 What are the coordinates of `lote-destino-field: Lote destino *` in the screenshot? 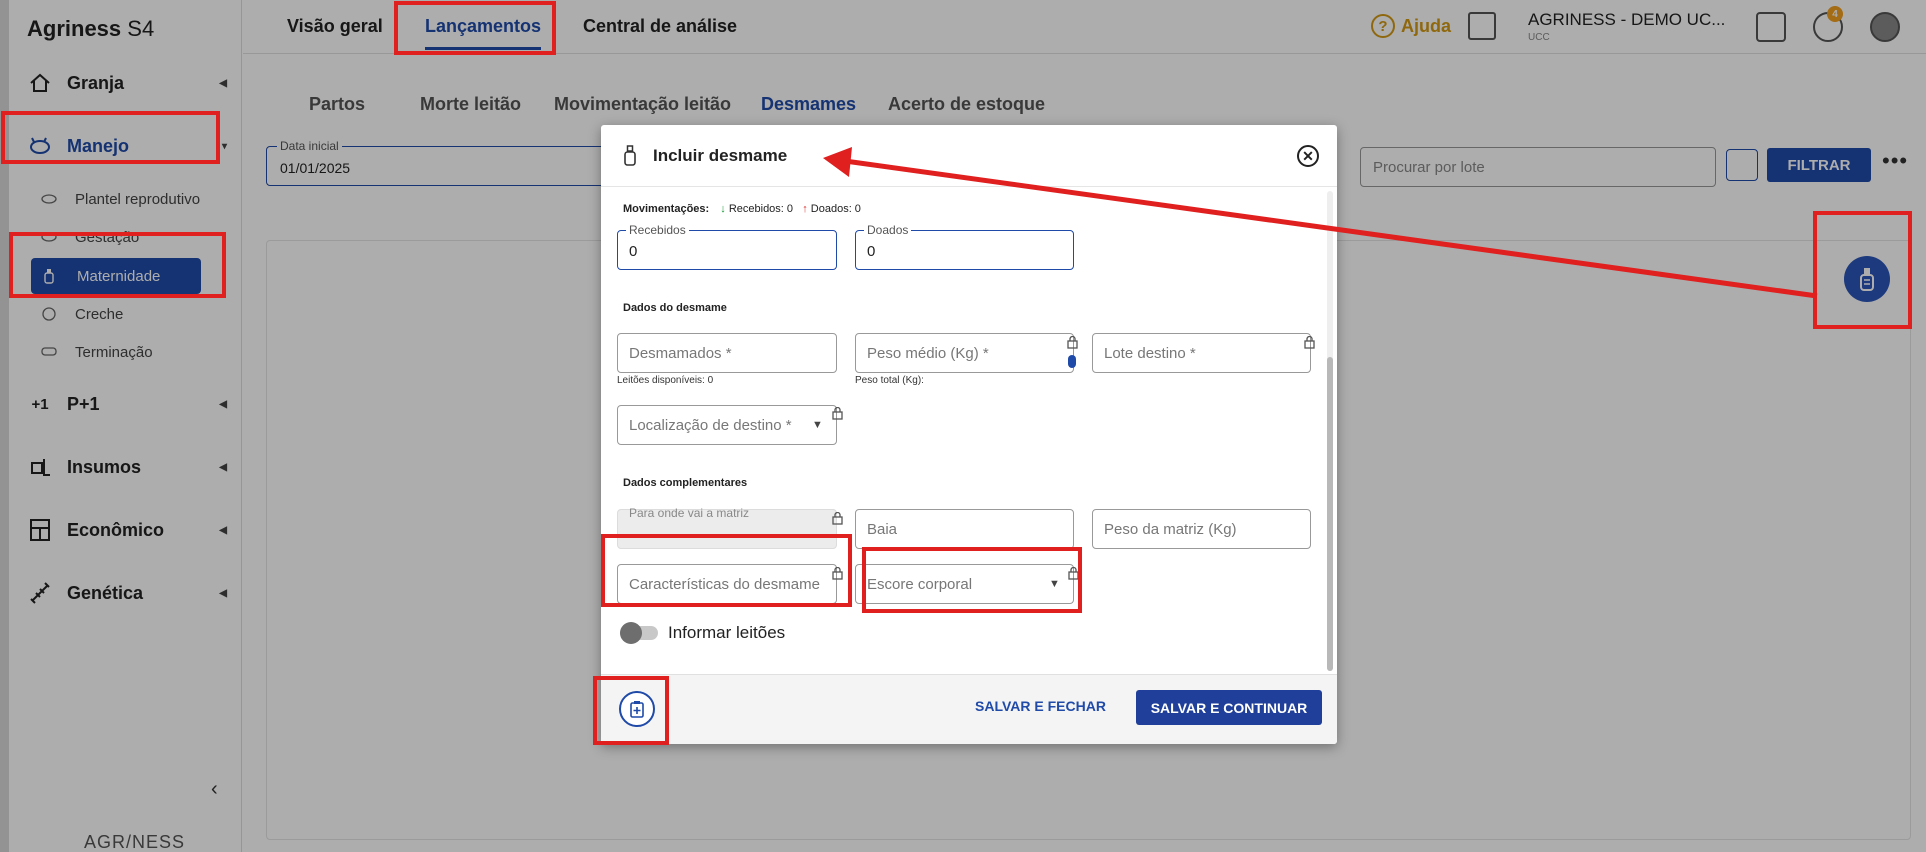 It's located at (1201, 353).